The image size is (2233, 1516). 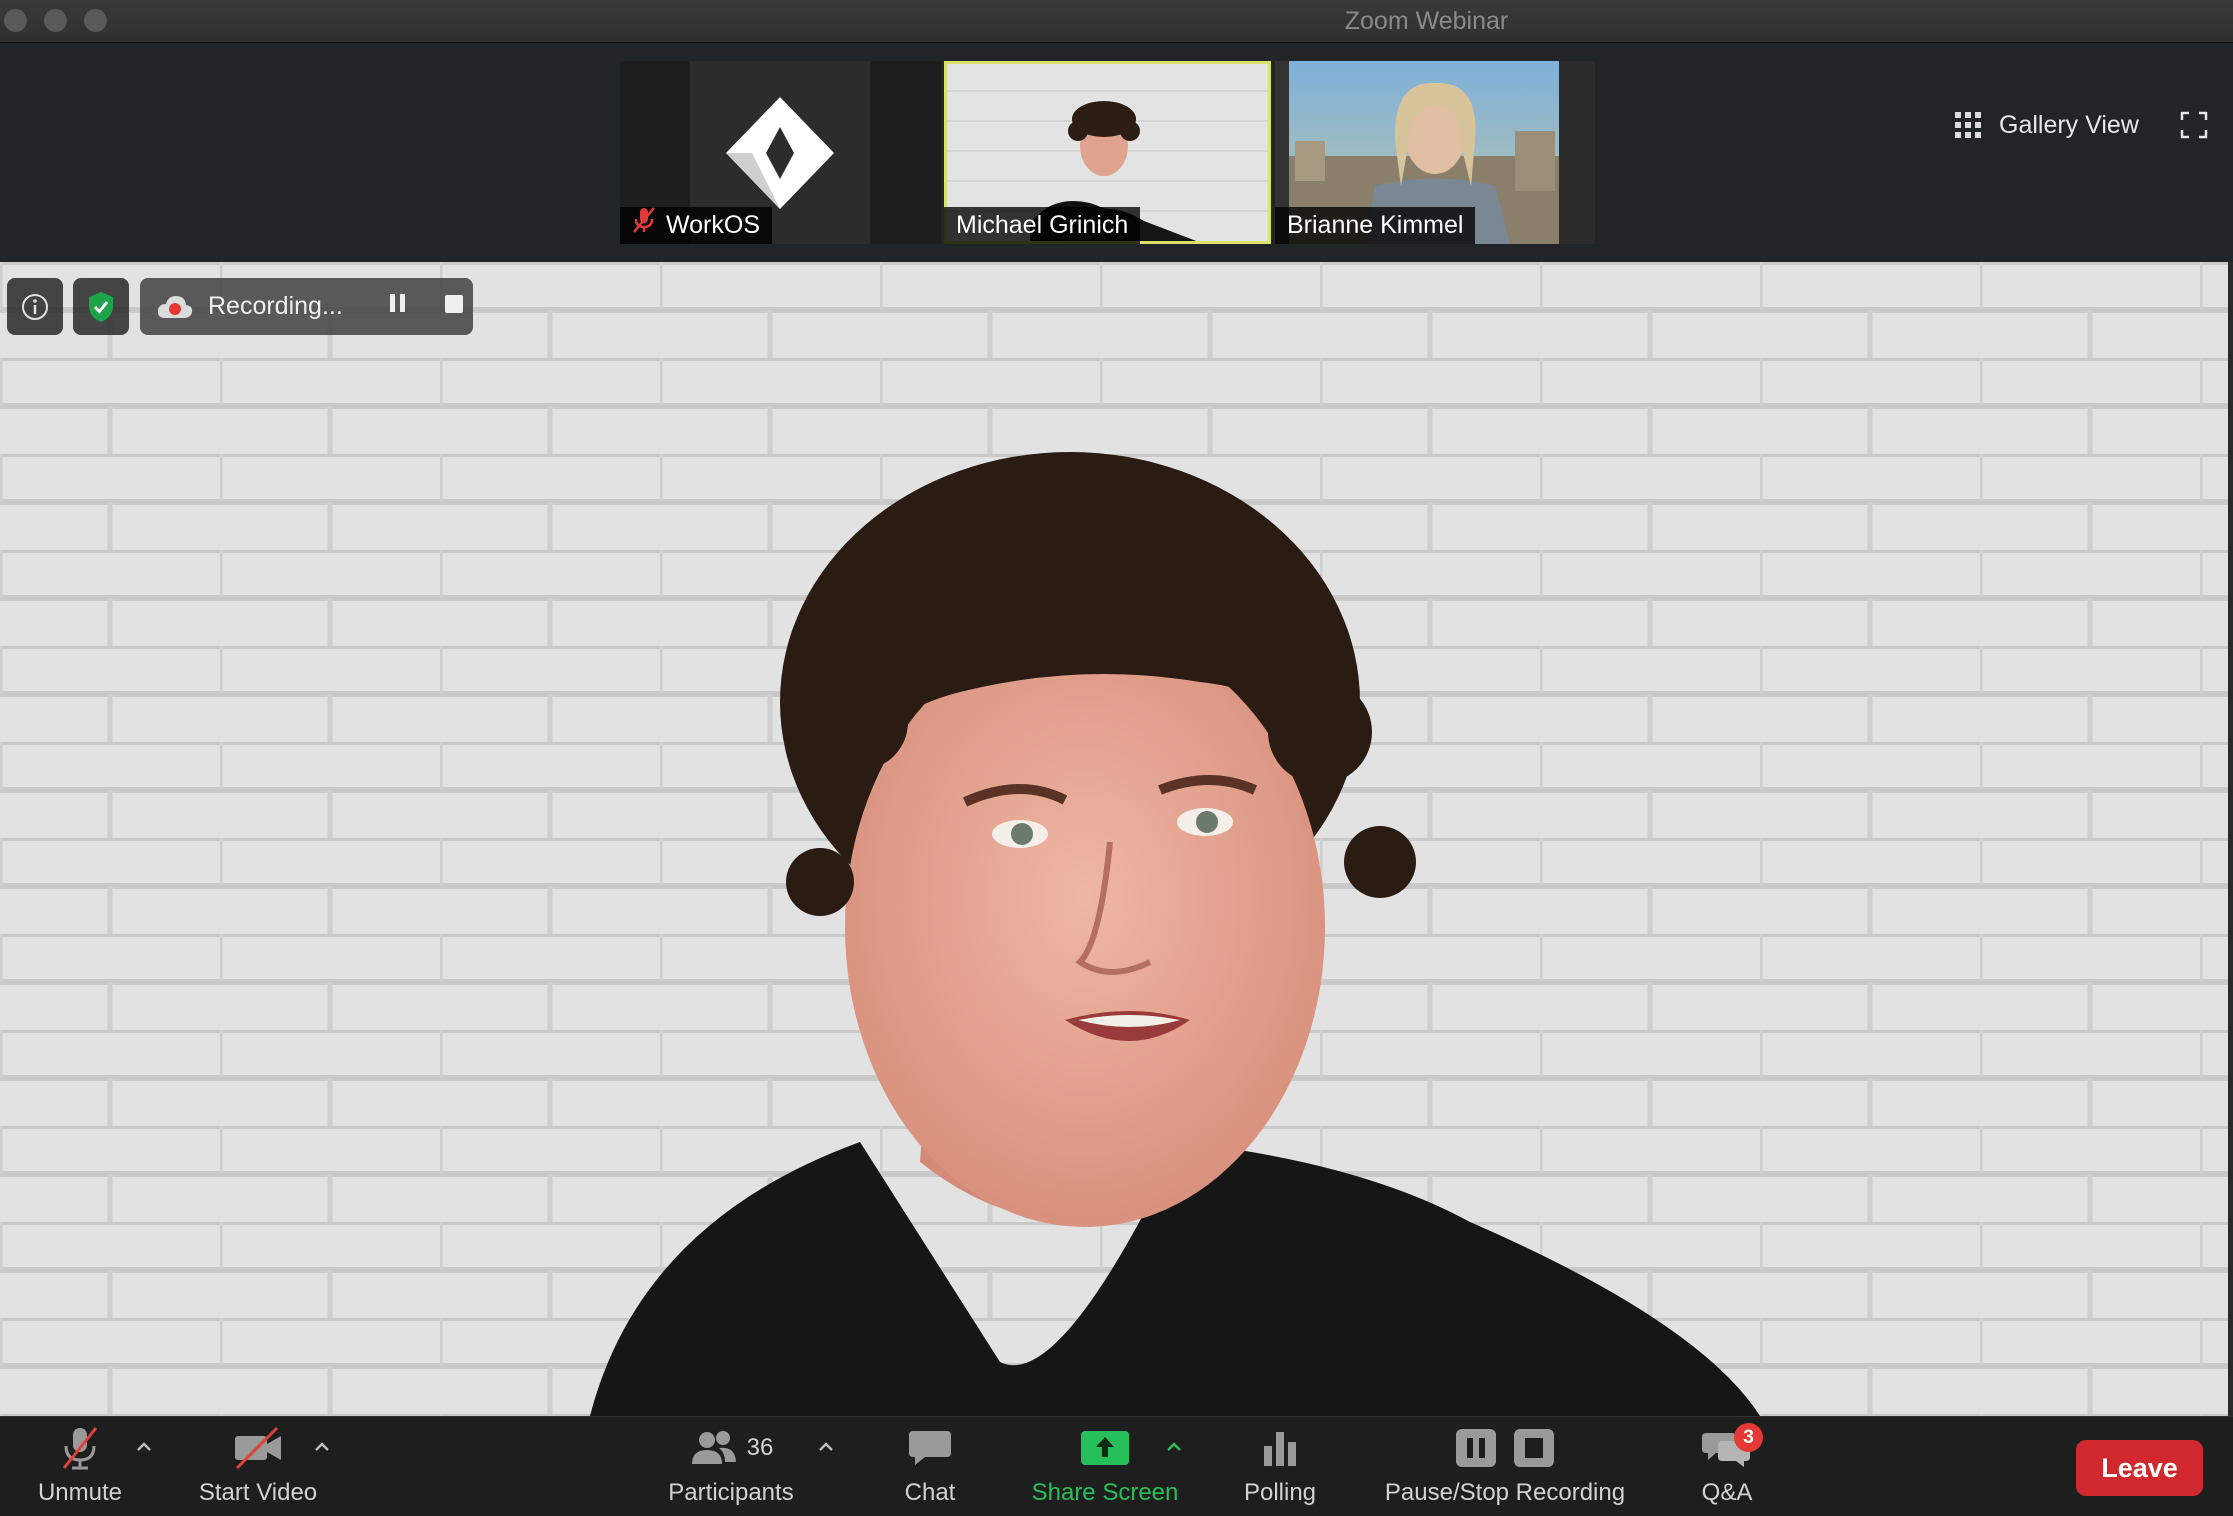 I want to click on stop-recording-icon, so click(x=1534, y=1448).